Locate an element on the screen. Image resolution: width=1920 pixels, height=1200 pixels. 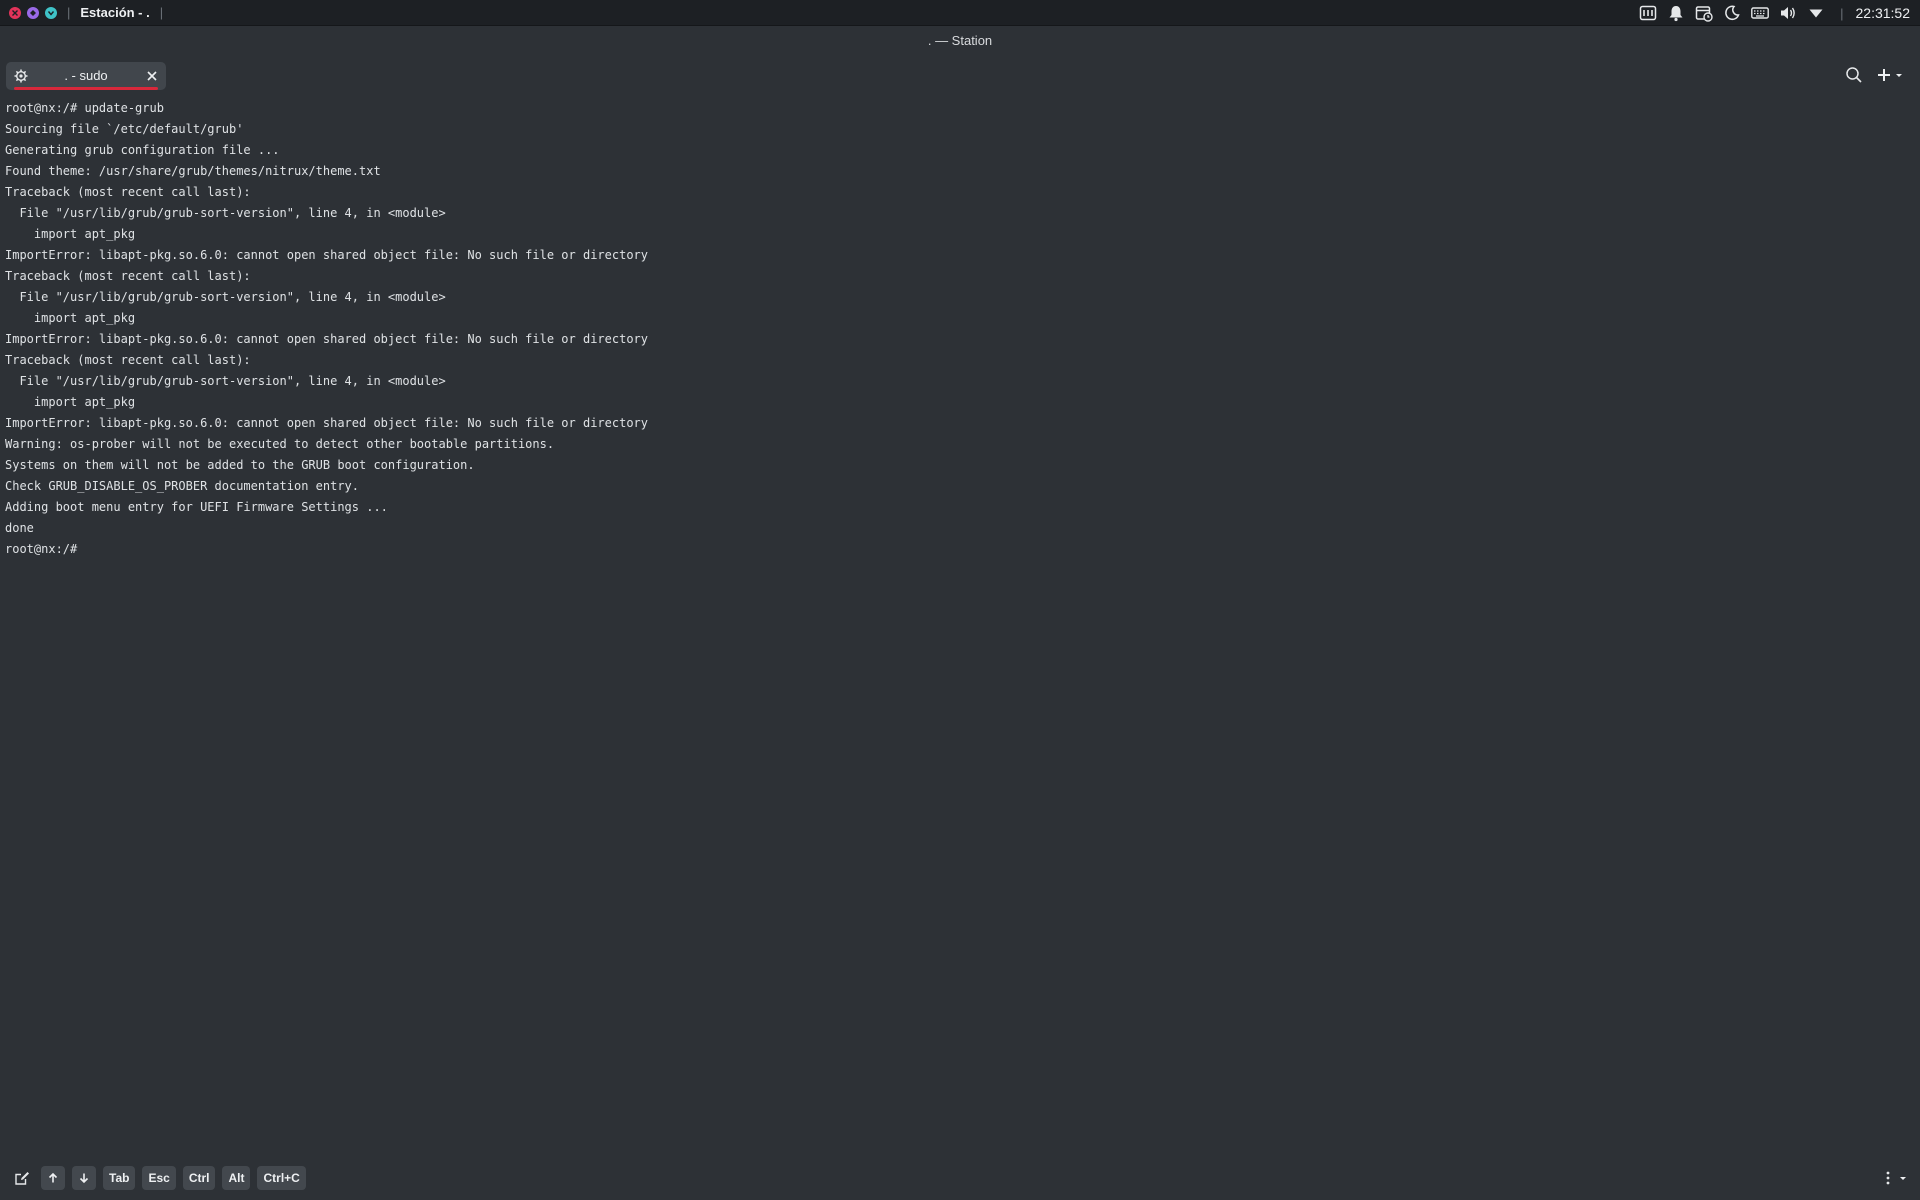
minimize-icon is located at coordinates (51, 13).